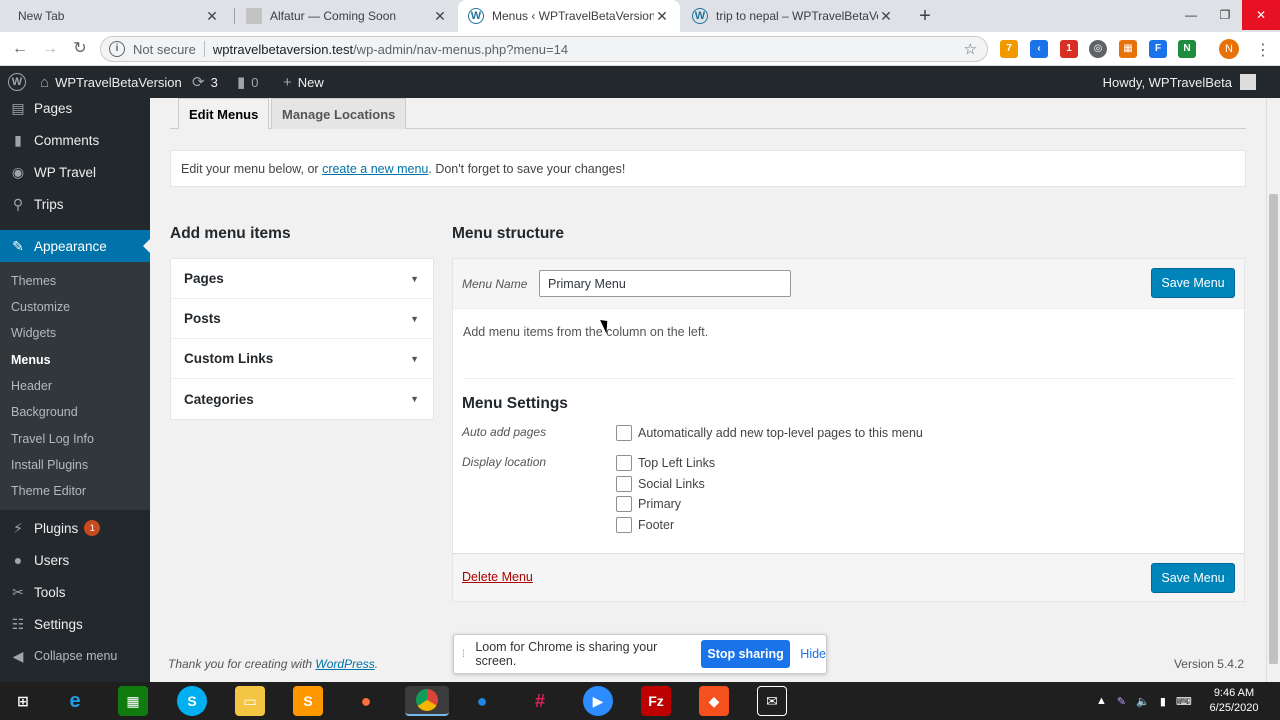  What do you see at coordinates (119, 16) in the screenshot?
I see `browser-tab-new-tab: New Tab ✕` at bounding box center [119, 16].